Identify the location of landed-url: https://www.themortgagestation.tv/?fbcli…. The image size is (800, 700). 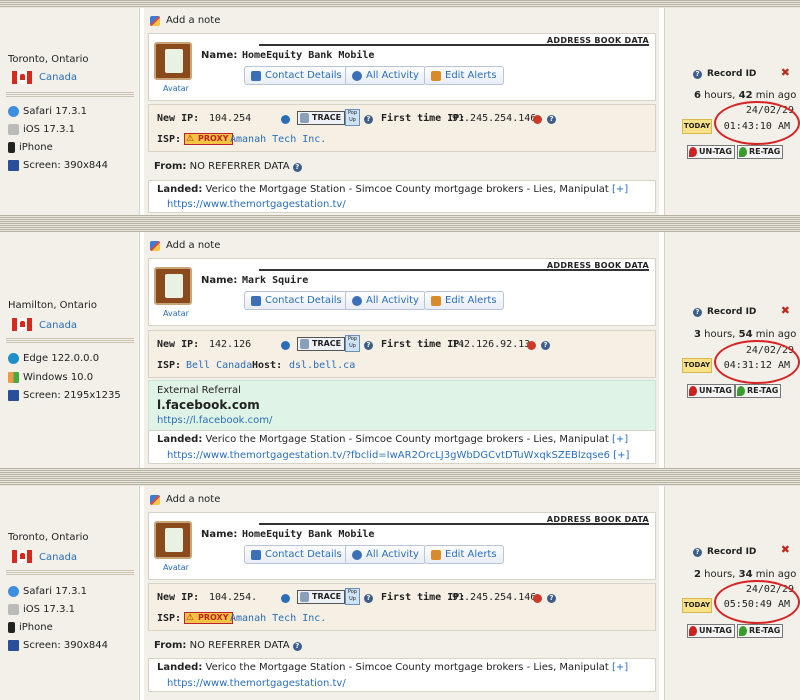
(388, 455).